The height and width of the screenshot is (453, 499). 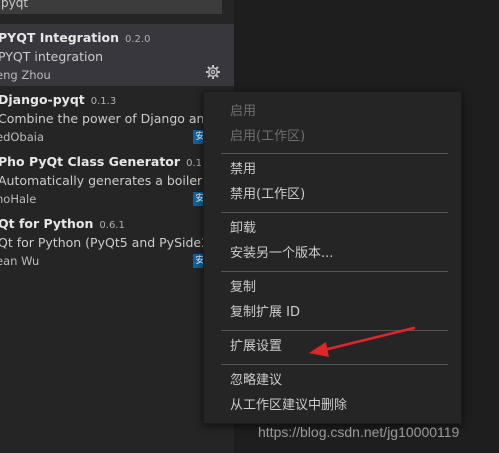 I want to click on annotation-arrow-icon, so click(x=362, y=341).